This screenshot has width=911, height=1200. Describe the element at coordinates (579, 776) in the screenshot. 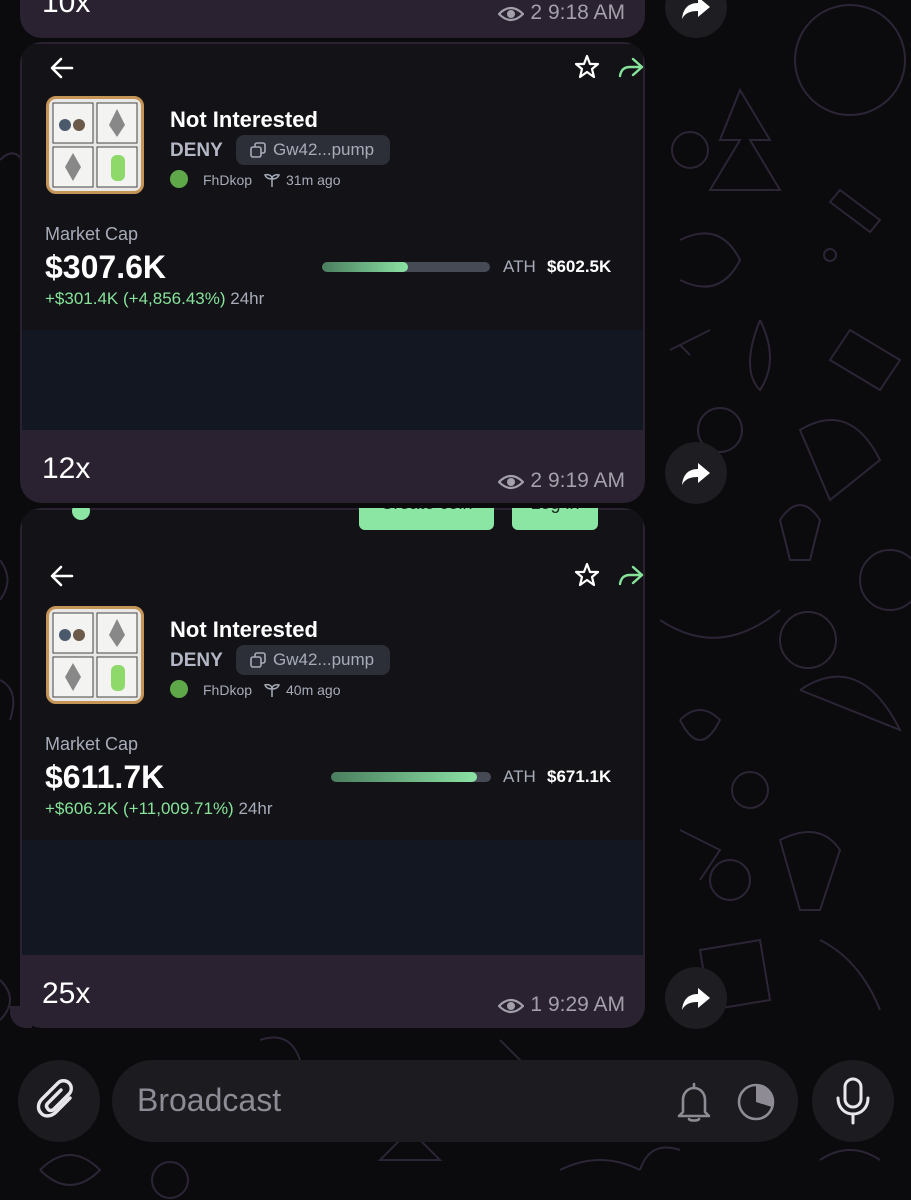

I see `ath-value: $671.1K` at that location.